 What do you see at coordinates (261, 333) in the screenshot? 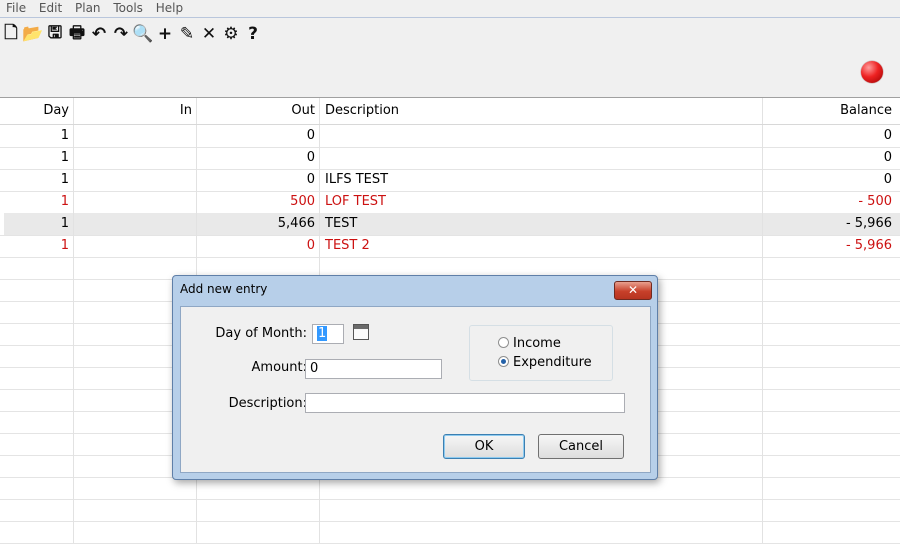
I see `day-of-month-label: Day of Month:` at bounding box center [261, 333].